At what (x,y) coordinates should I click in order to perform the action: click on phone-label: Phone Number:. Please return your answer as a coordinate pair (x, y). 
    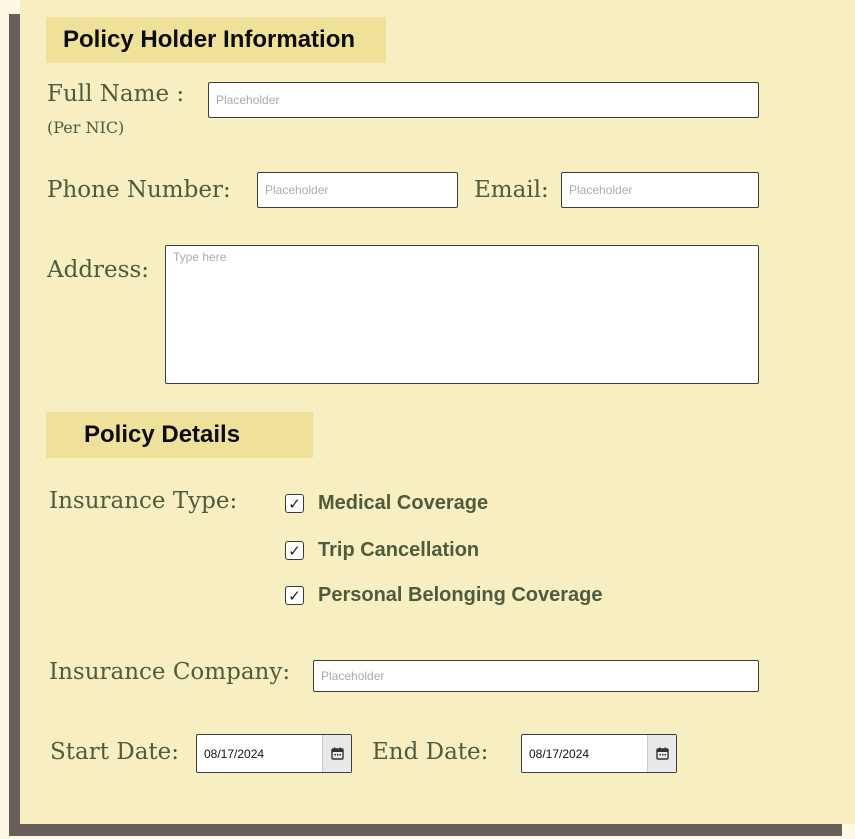
    Looking at the image, I should click on (139, 190).